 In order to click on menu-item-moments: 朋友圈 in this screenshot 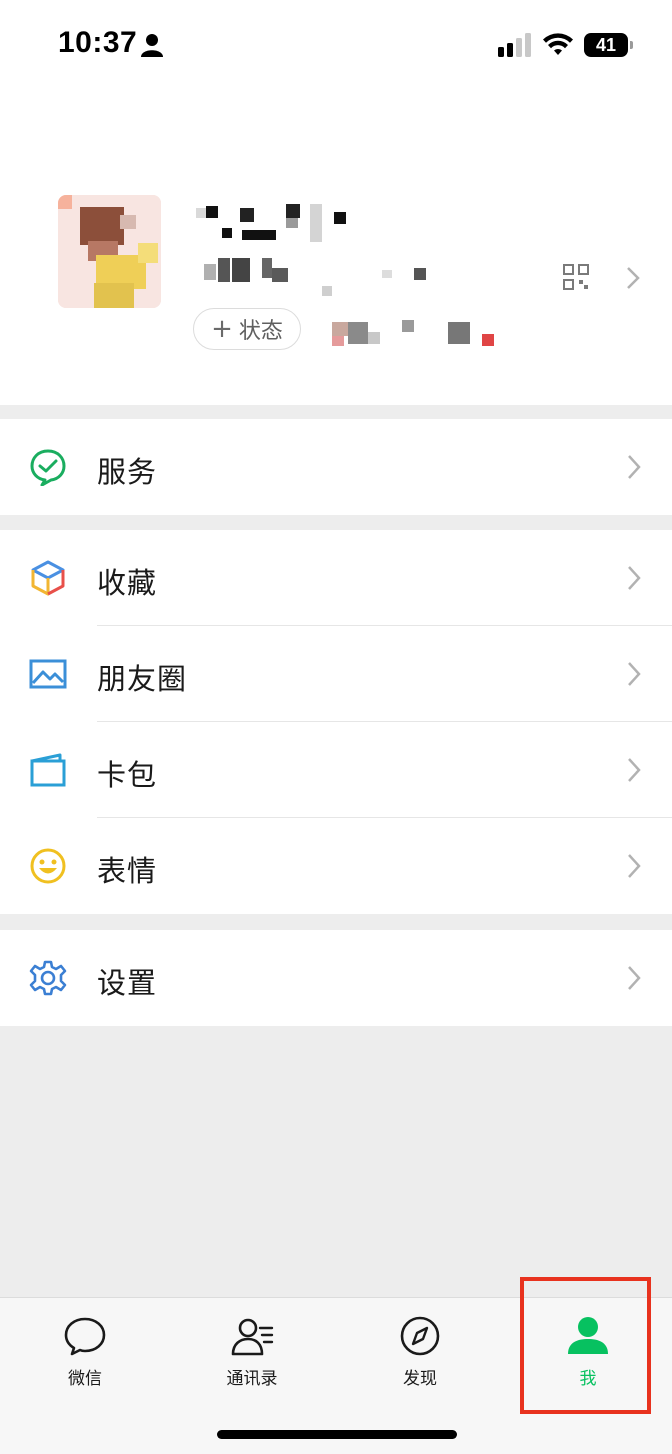, I will do `click(336, 674)`.